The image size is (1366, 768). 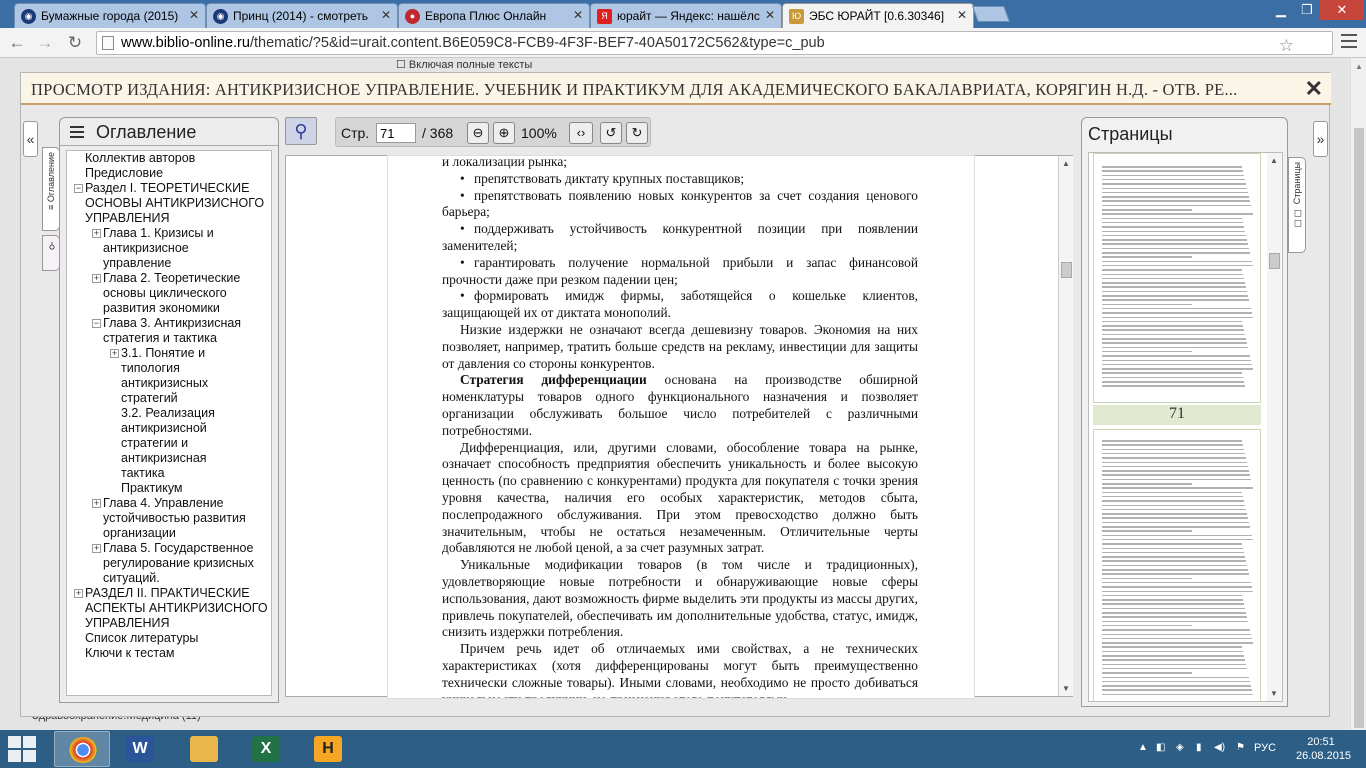 What do you see at coordinates (637, 133) in the screenshot?
I see `rotate-right-button: ↻` at bounding box center [637, 133].